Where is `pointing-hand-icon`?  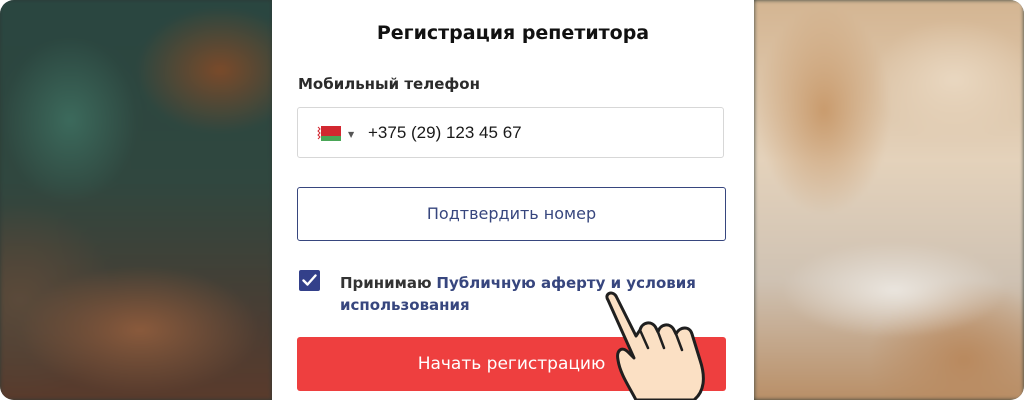
pointing-hand-icon is located at coordinates (666, 345).